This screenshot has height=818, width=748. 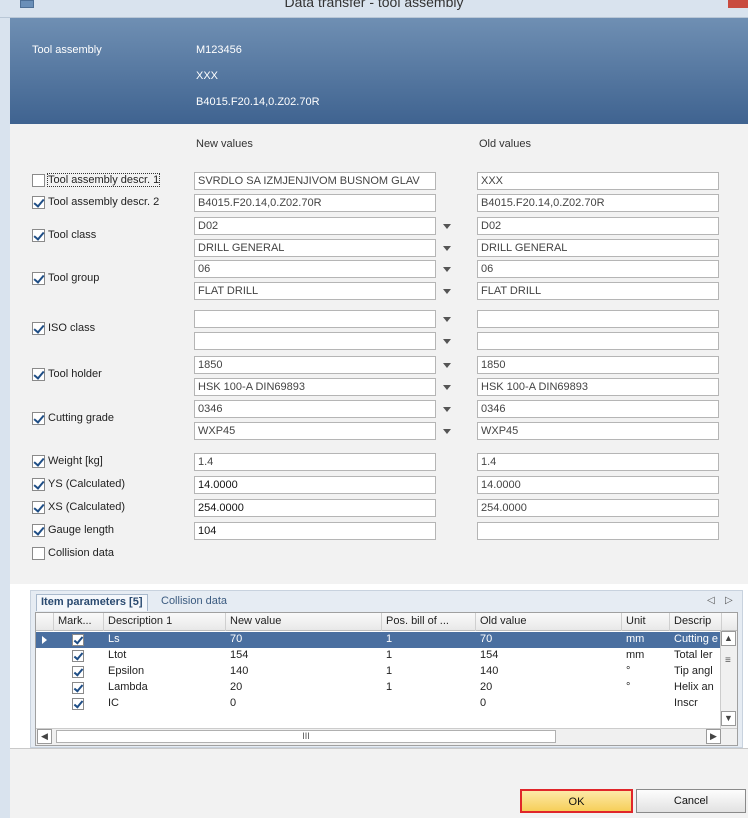 I want to click on cancel-button: Cancel, so click(x=691, y=801).